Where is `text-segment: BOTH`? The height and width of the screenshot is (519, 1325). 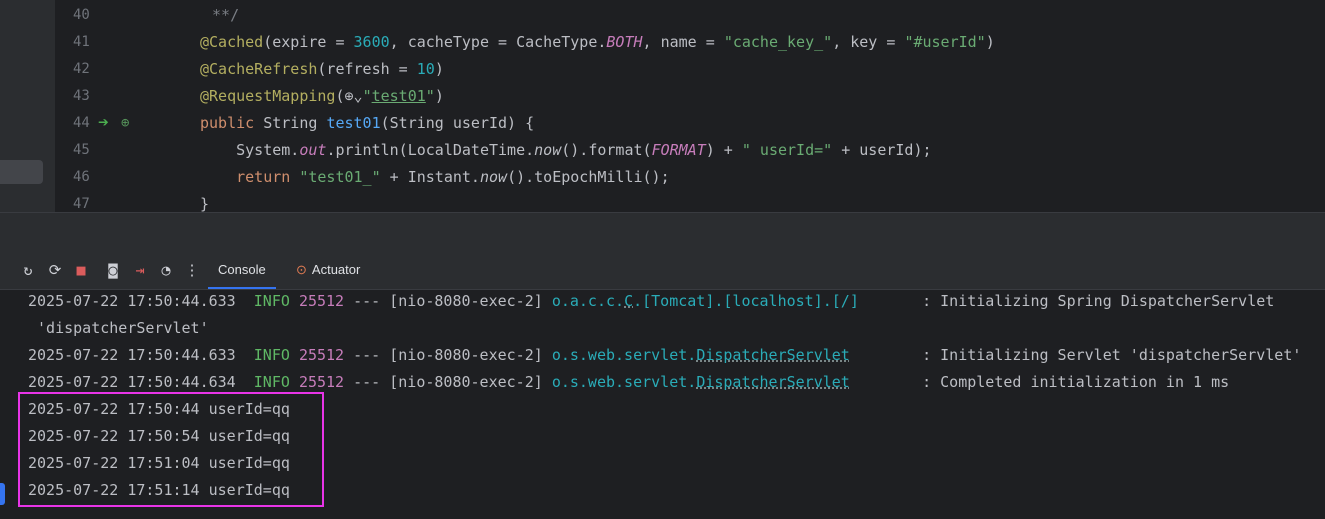 text-segment: BOTH is located at coordinates (624, 42).